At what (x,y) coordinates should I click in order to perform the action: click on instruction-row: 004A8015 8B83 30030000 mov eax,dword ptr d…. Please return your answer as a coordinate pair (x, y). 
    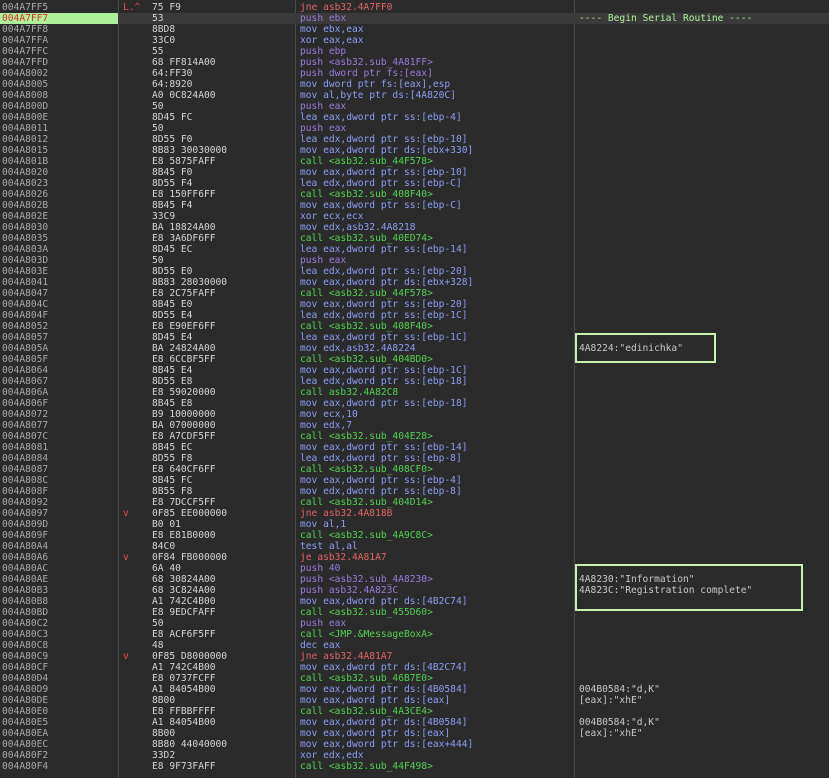
    Looking at the image, I should click on (414, 150).